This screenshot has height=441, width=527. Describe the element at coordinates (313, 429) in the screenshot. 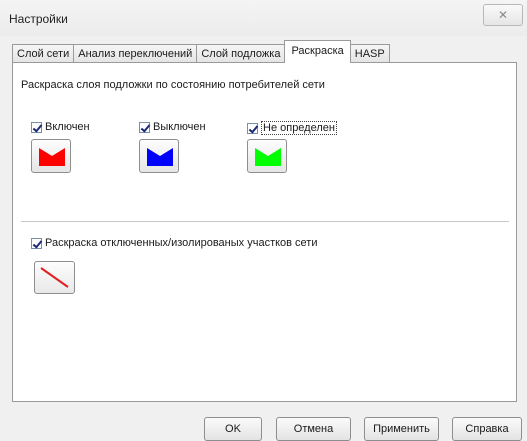

I see `cancel-button: Отмена` at that location.